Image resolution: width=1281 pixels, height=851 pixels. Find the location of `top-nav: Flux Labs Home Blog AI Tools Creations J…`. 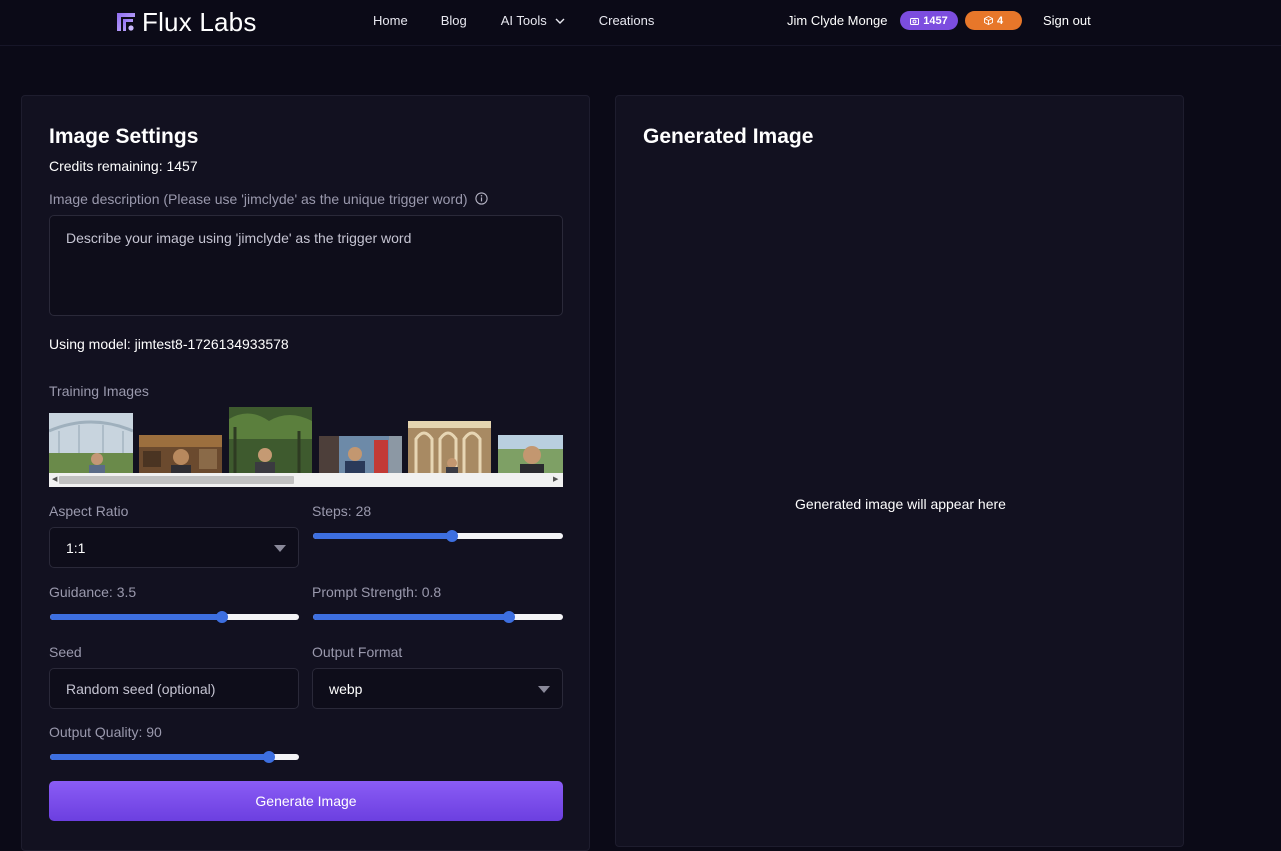

top-nav: Flux Labs Home Blog AI Tools Creations J… is located at coordinates (640, 23).